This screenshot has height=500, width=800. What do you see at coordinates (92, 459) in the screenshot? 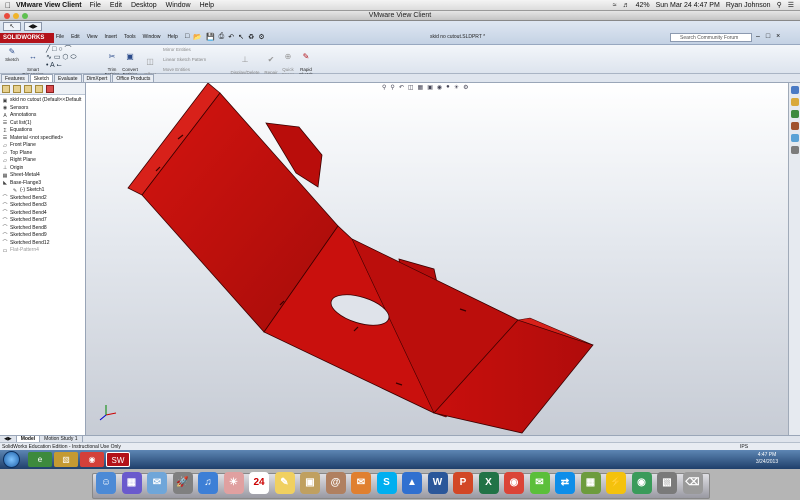
I see `taskbar-chrome-icon: ◉` at bounding box center [92, 459].